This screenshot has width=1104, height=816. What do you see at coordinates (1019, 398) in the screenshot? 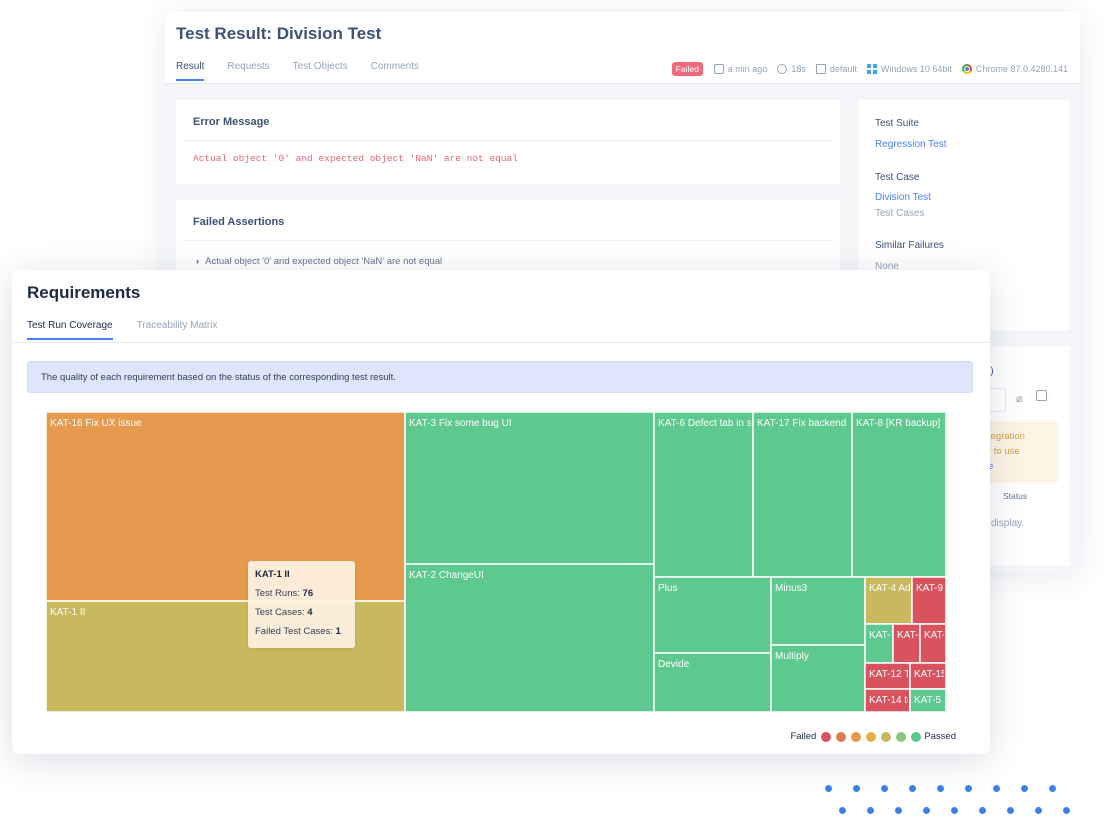
I see `attach-icon: ⌀` at bounding box center [1019, 398].